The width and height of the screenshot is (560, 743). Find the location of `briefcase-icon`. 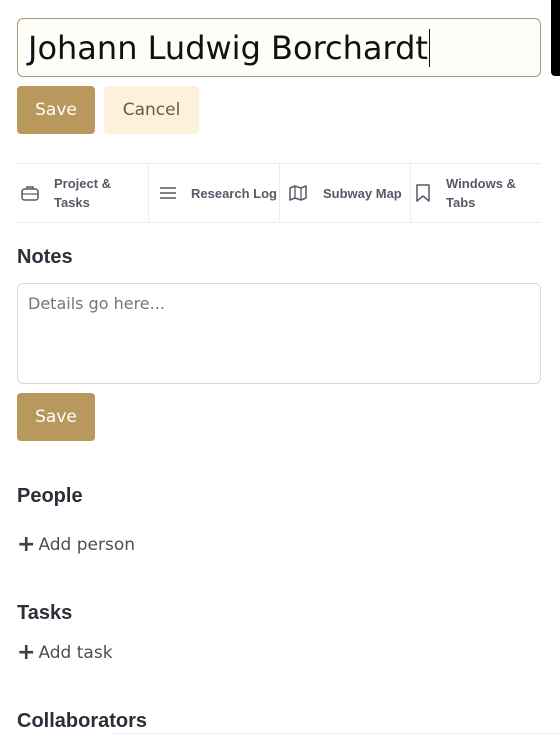

briefcase-icon is located at coordinates (30, 193).